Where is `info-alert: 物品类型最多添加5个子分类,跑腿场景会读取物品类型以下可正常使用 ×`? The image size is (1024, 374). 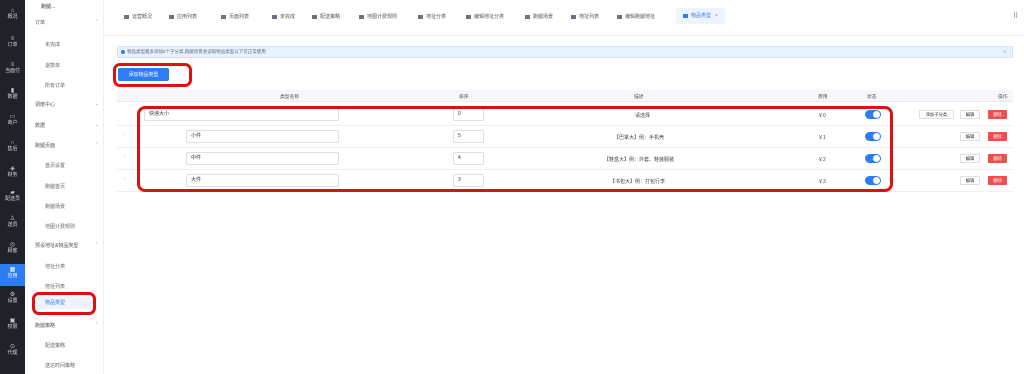 info-alert: 物品类型最多添加5个子分类,跑腿场景会读取物品类型以下可正常使用 × is located at coordinates (565, 52).